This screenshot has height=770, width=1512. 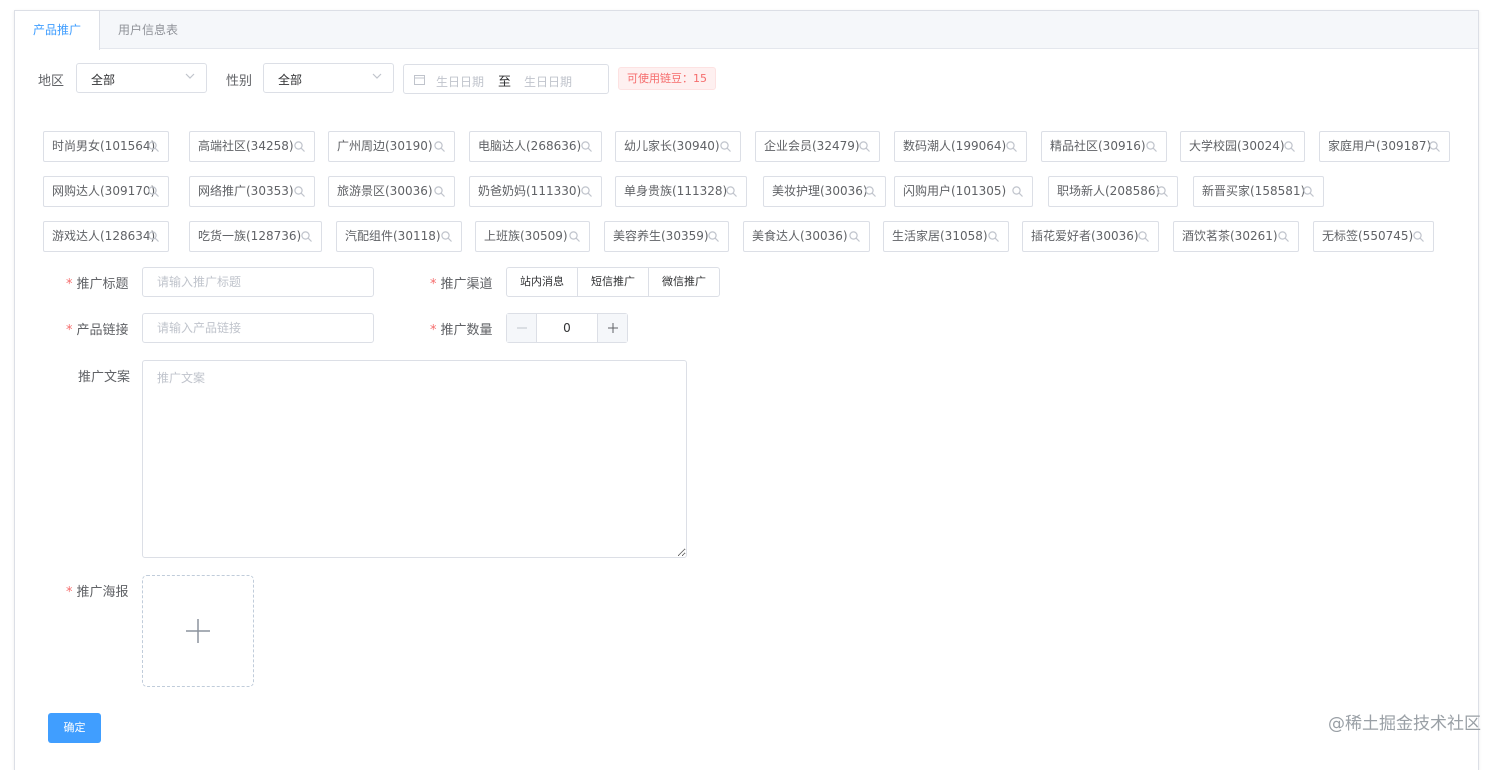 I want to click on increase-button, so click(x=612, y=328).